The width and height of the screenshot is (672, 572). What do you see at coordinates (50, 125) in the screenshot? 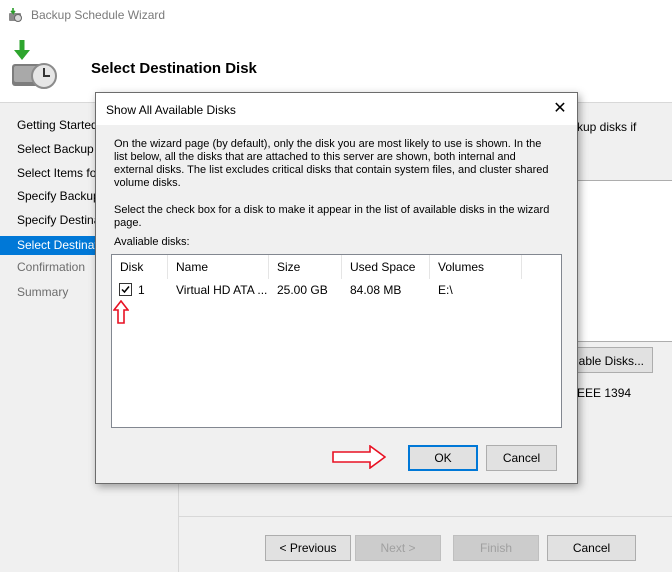
I see `nav-item-getting-started: Getting Started` at bounding box center [50, 125].